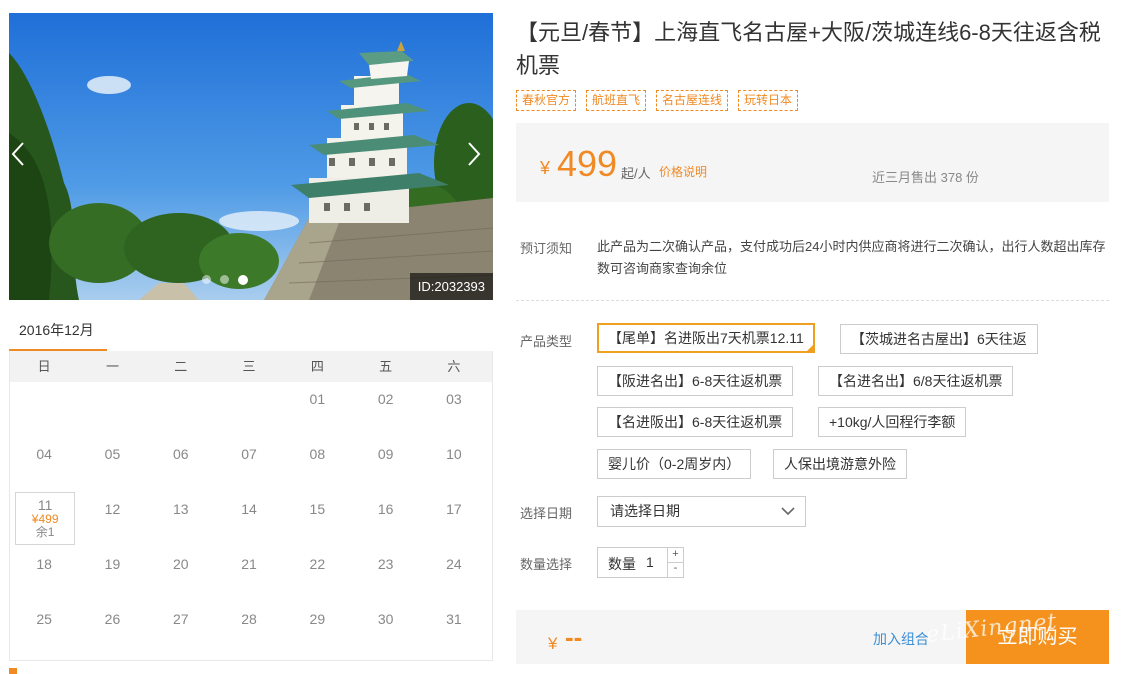 Image resolution: width=1123 pixels, height=674 pixels. I want to click on calendar-day: 24, so click(454, 564).